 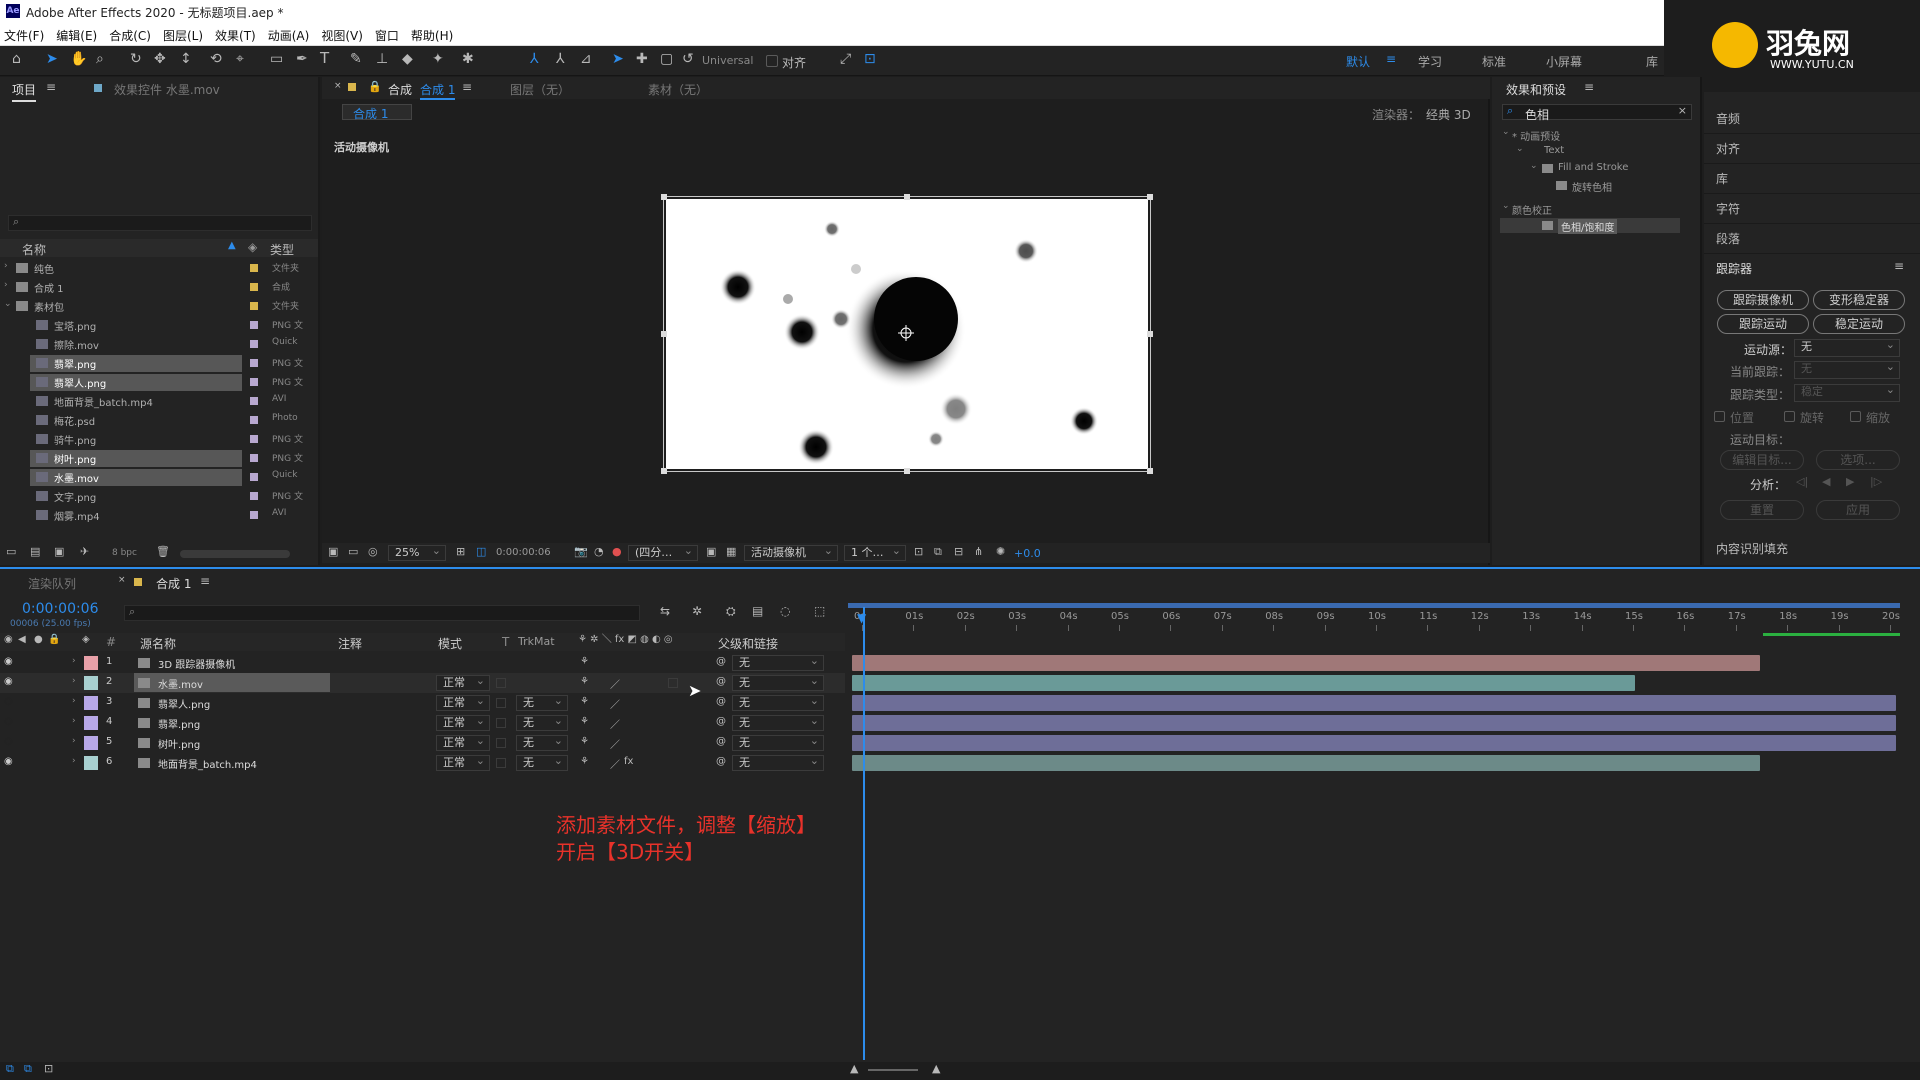 I want to click on col-name: 名称, so click(x=34, y=249).